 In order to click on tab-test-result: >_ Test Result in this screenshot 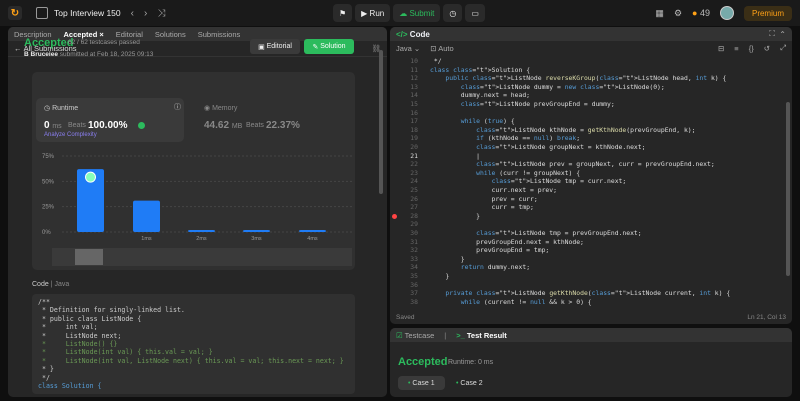, I will do `click(481, 335)`.